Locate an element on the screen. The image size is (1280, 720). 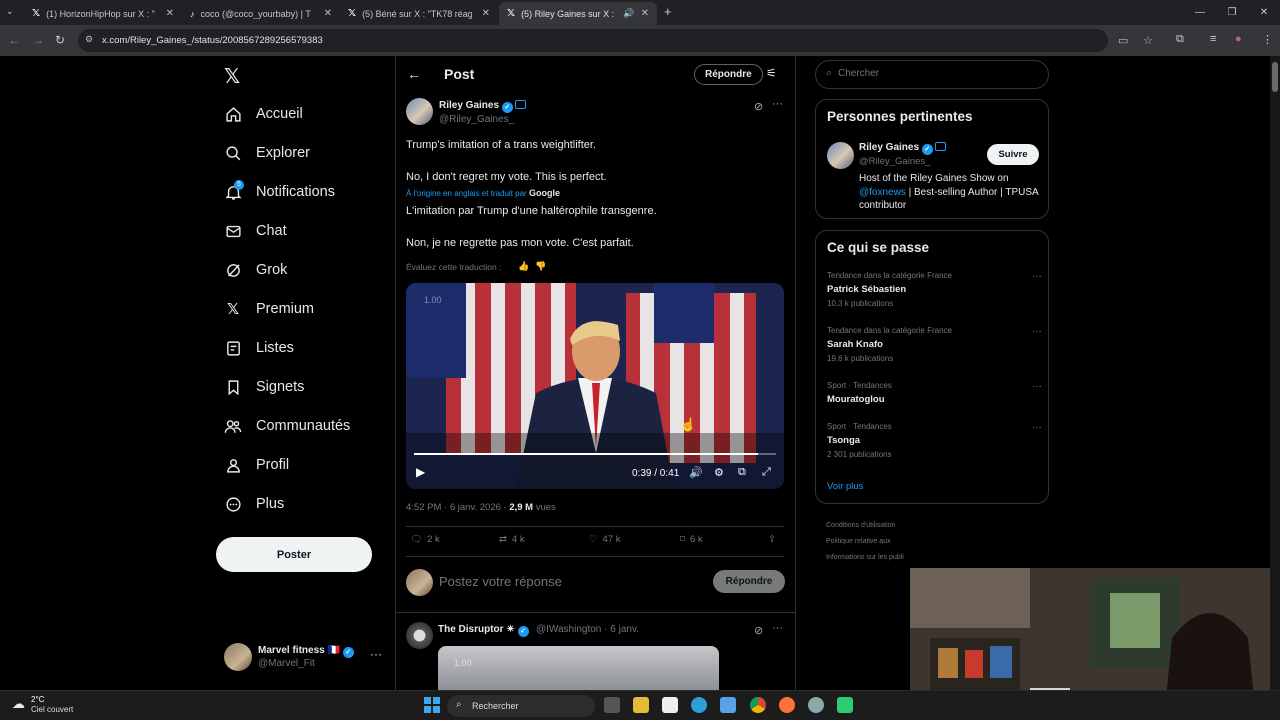
footer-link: Informations sur les publi is located at coordinates (865, 558).